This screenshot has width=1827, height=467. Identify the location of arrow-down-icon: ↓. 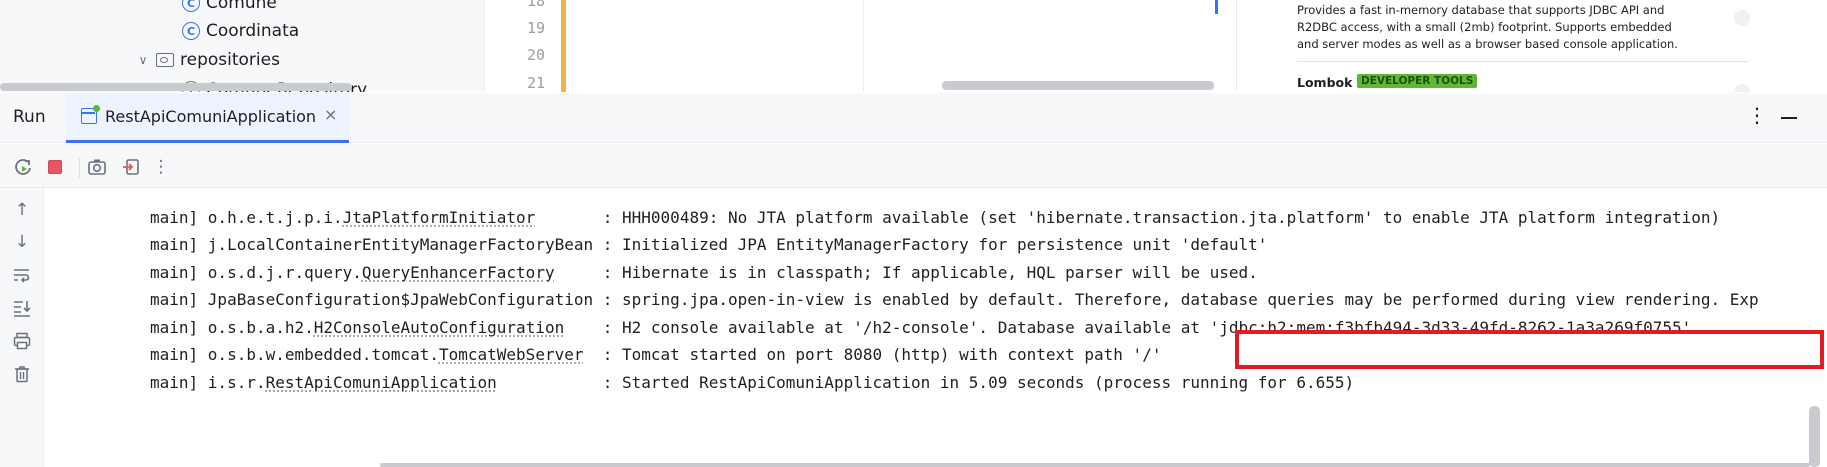
(22, 242).